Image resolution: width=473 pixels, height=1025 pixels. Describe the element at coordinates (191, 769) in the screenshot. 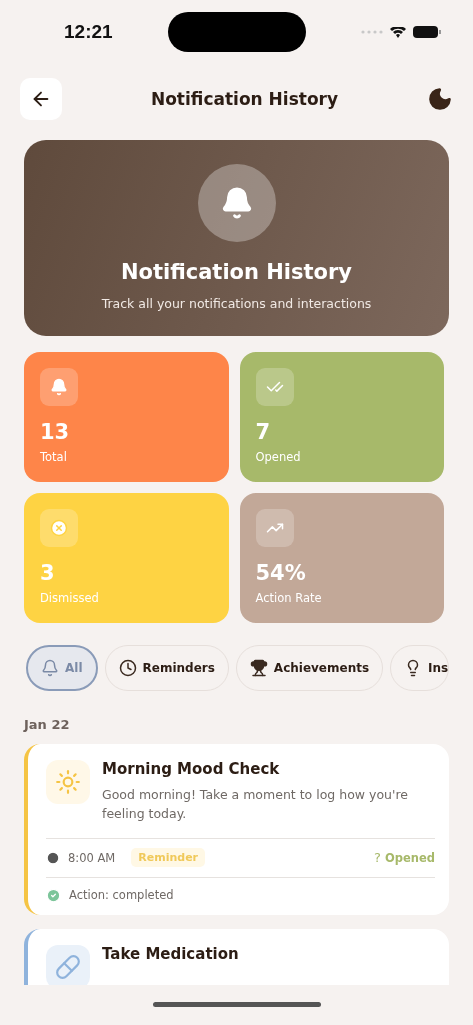

I see `notification-title: Morning Mood Check` at that location.